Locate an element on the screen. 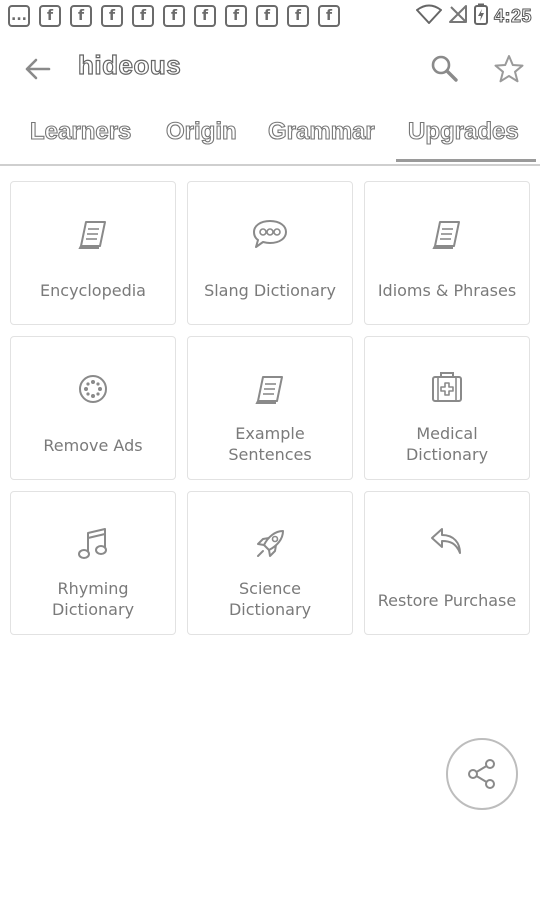  upgrade-encyclopedia: Encyclopedia is located at coordinates (93, 253).